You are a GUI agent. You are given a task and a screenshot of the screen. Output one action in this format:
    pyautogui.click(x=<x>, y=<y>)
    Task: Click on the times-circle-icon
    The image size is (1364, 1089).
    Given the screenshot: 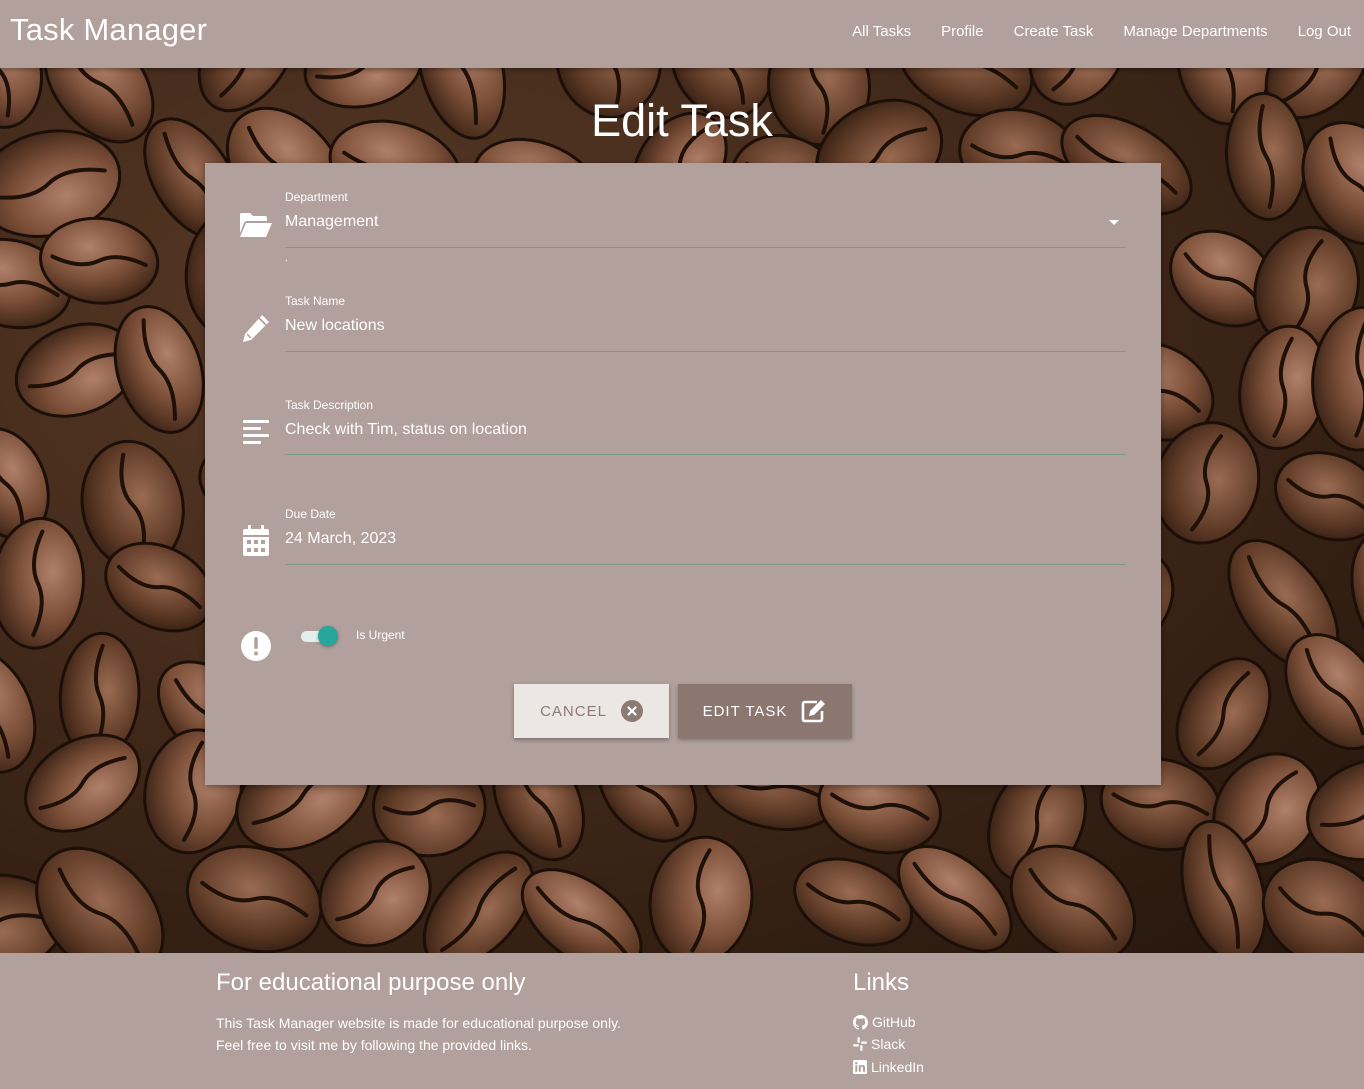 What is the action you would take?
    pyautogui.click(x=631, y=711)
    